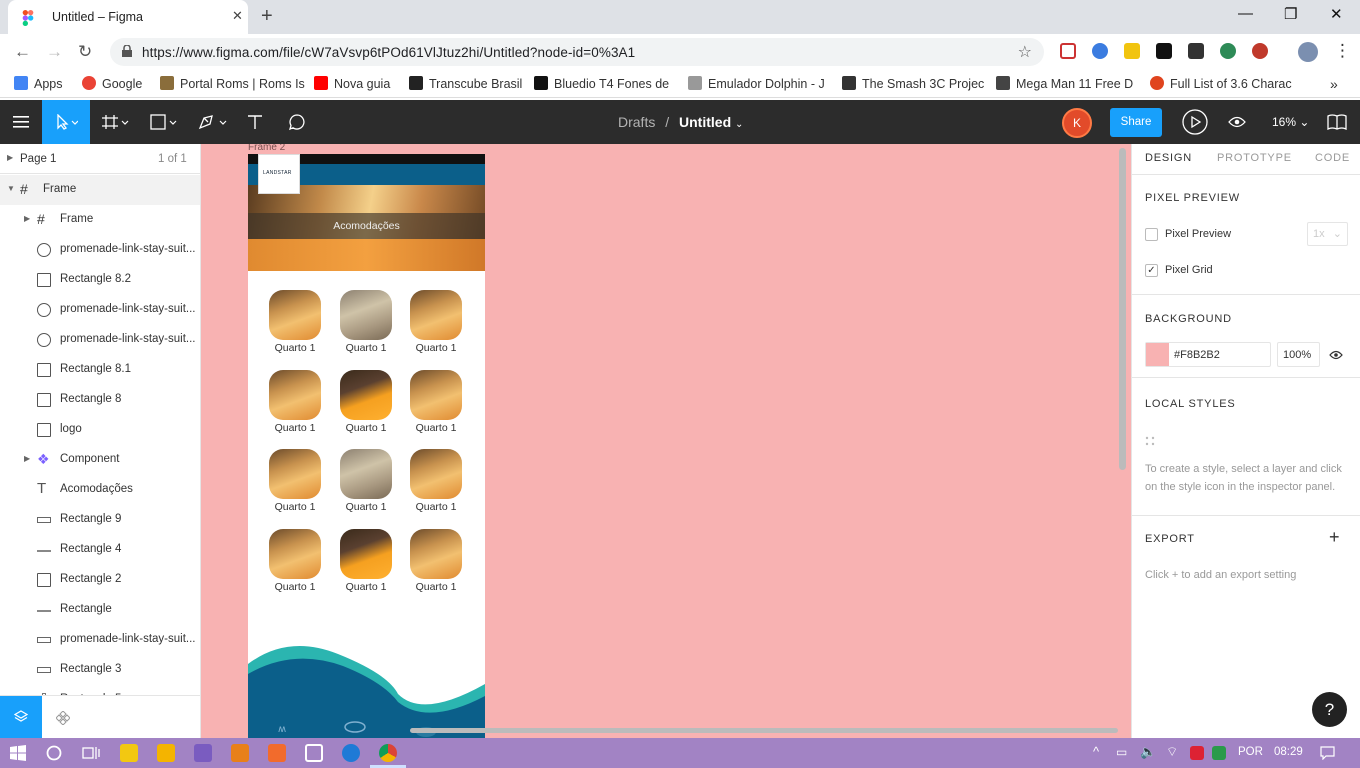 The image size is (1360, 768). I want to click on background-swatch, so click(1157, 354).